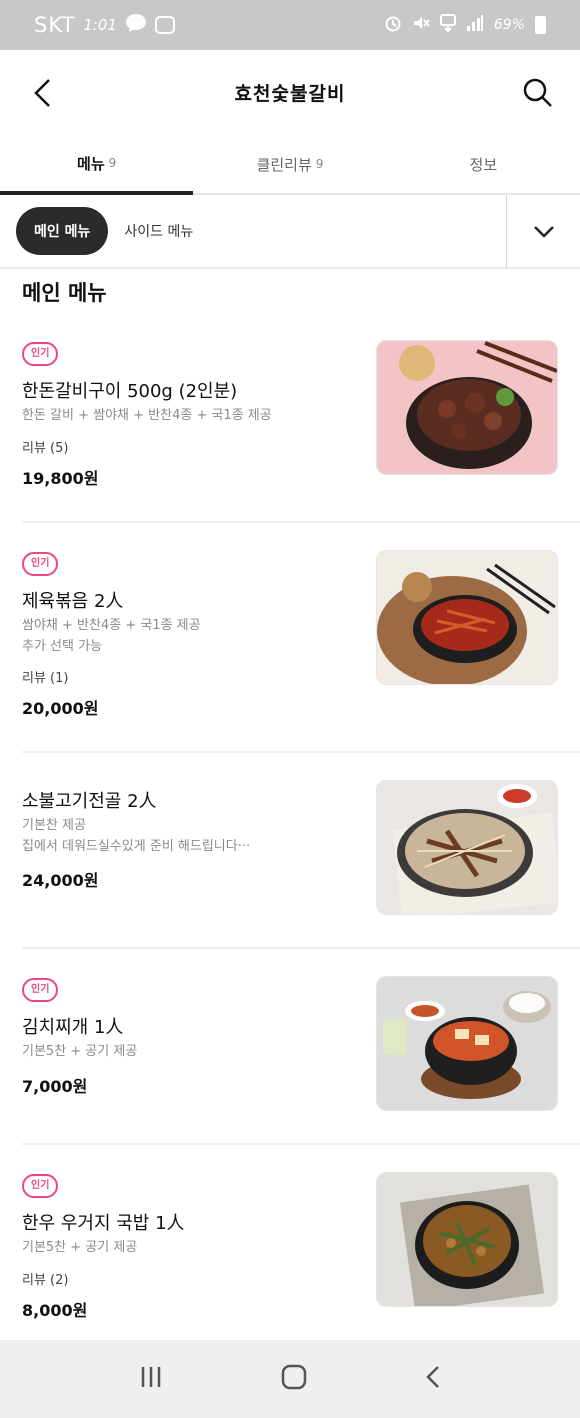 The width and height of the screenshot is (580, 1418). I want to click on menu-item: 인기 김치찌개 1人 기본5찬 + 공기 제공 7,000원, so click(301, 1047).